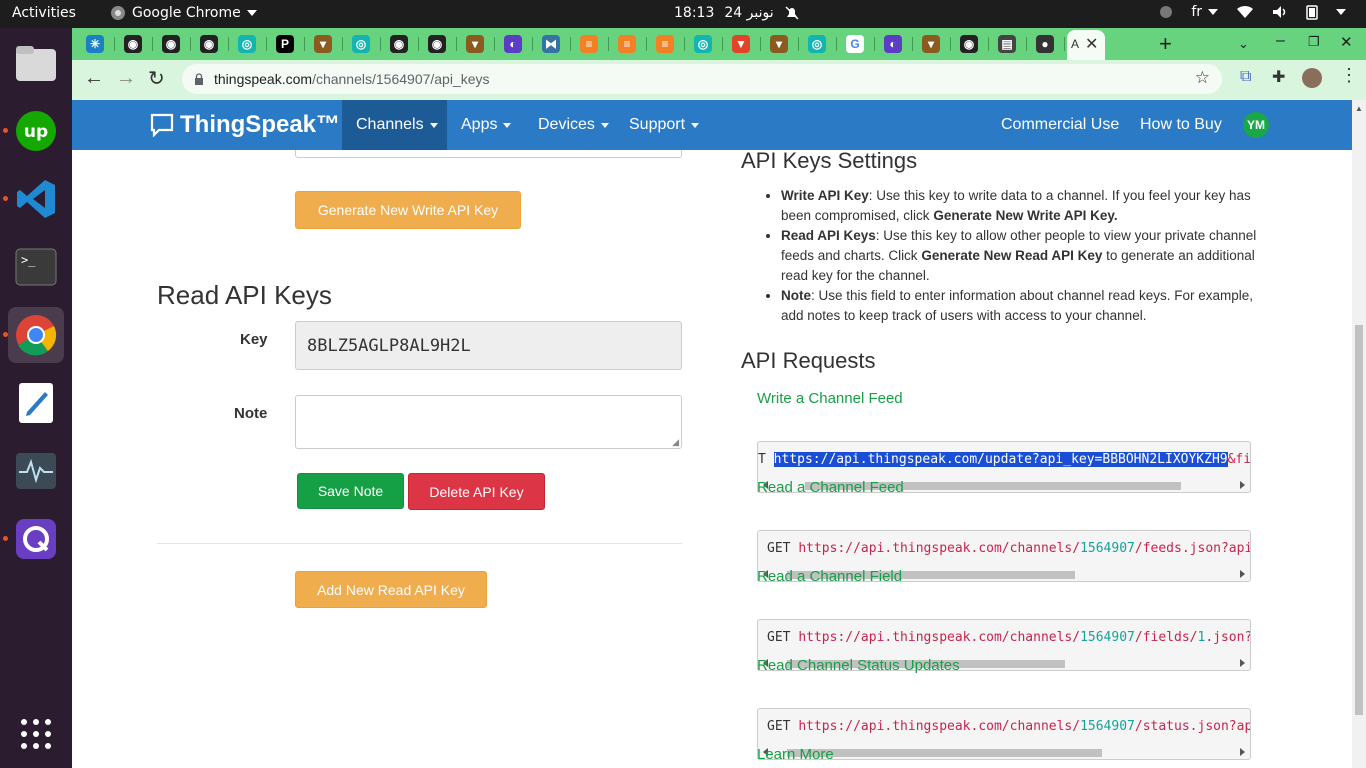  Describe the element at coordinates (829, 576) in the screenshot. I see `request-title-read-field: Read a Channel Field` at that location.